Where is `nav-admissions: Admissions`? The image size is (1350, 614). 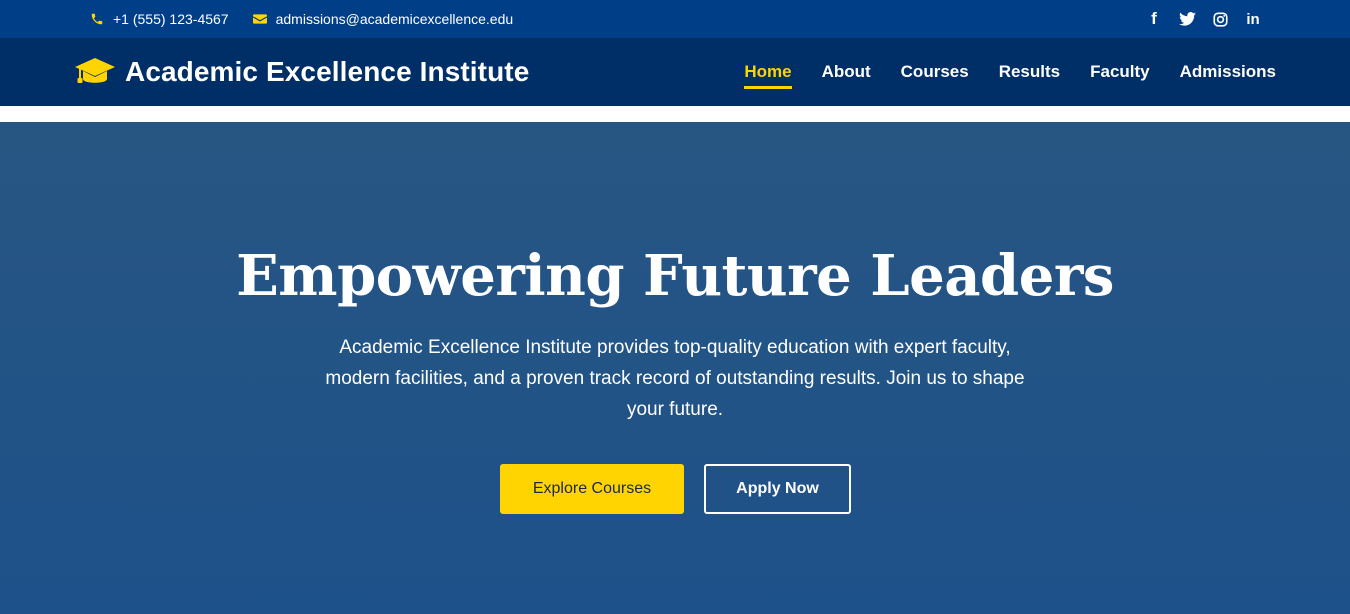 nav-admissions: Admissions is located at coordinates (1228, 72).